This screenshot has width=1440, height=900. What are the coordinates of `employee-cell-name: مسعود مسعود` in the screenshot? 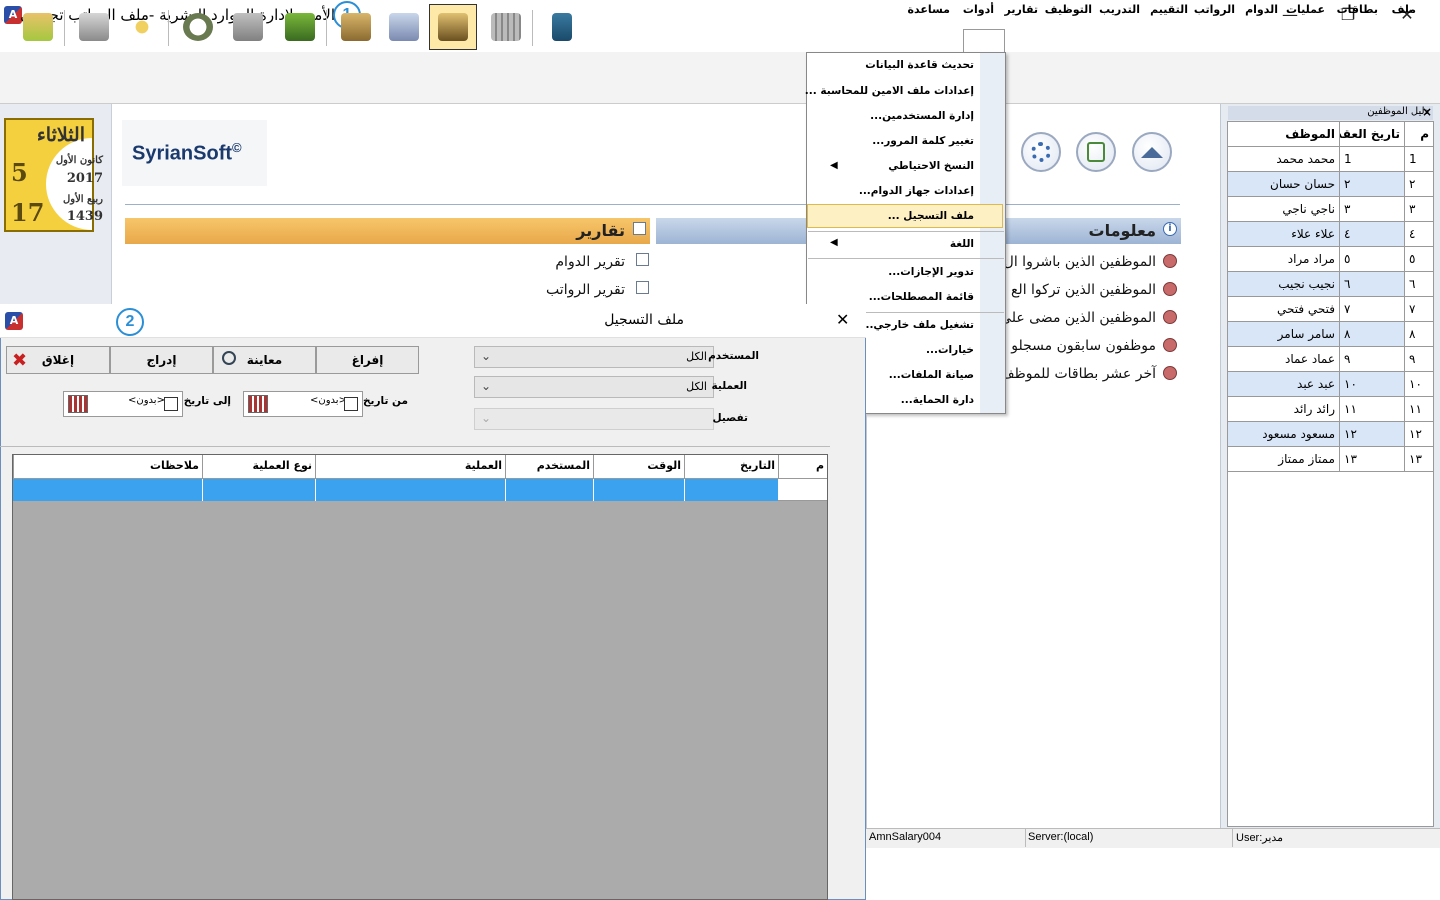 It's located at (1284, 434).